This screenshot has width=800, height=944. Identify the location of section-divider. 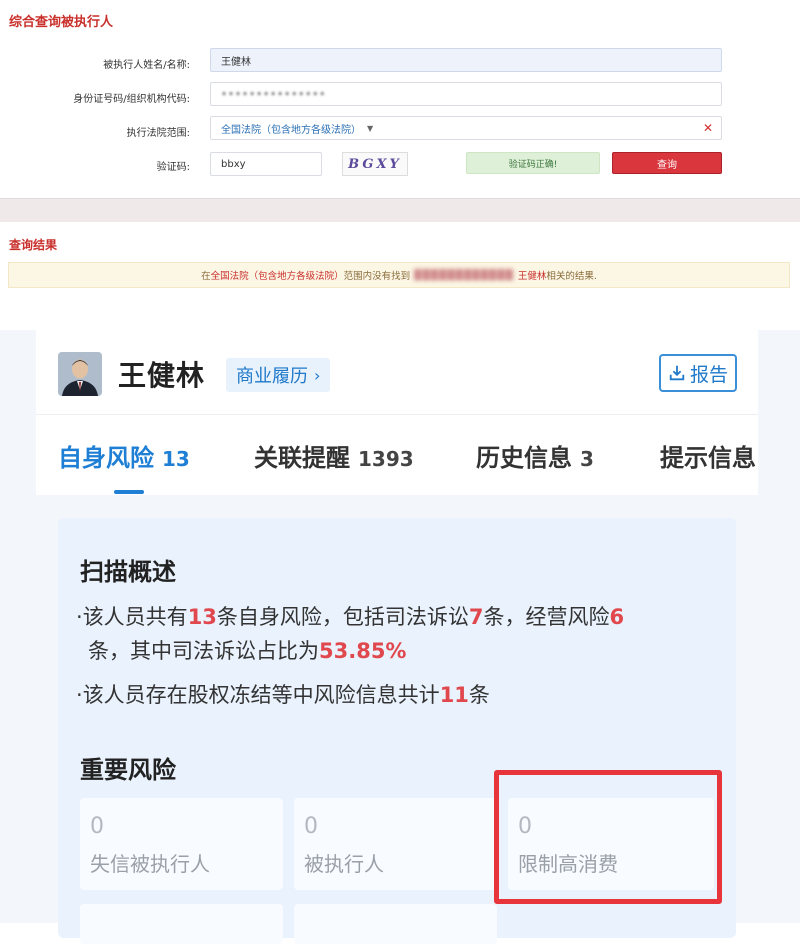
(400, 210).